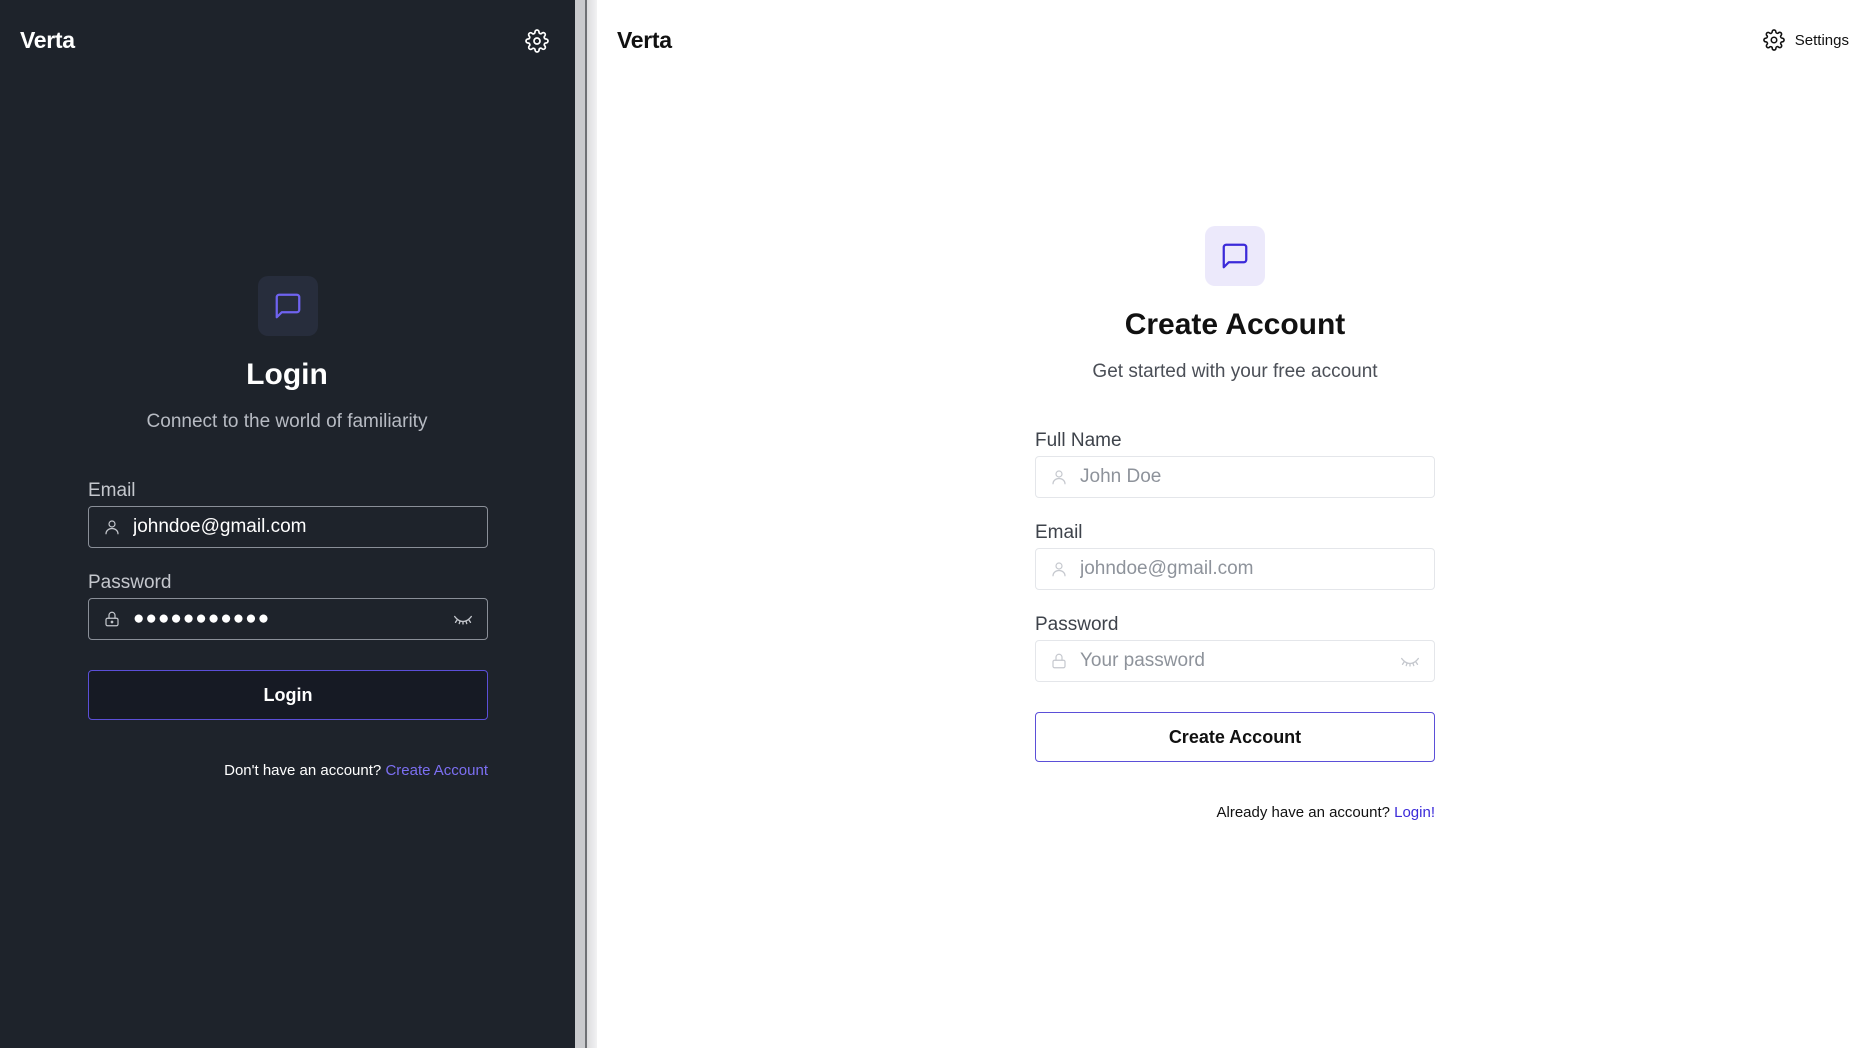 This screenshot has width=1871, height=1048. Describe the element at coordinates (202, 618) in the screenshot. I see `password-value: ●●●●●●●●●●●` at that location.